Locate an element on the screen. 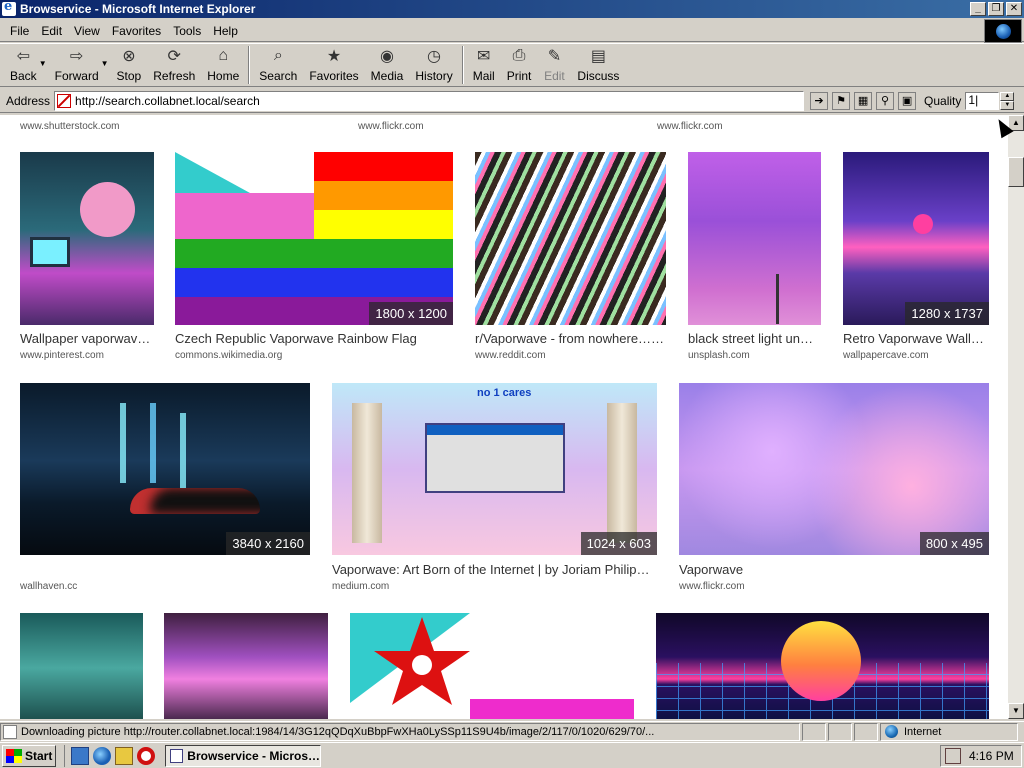 This screenshot has height=768, width=1024. bookmark-icon: ⚑ is located at coordinates (841, 100).